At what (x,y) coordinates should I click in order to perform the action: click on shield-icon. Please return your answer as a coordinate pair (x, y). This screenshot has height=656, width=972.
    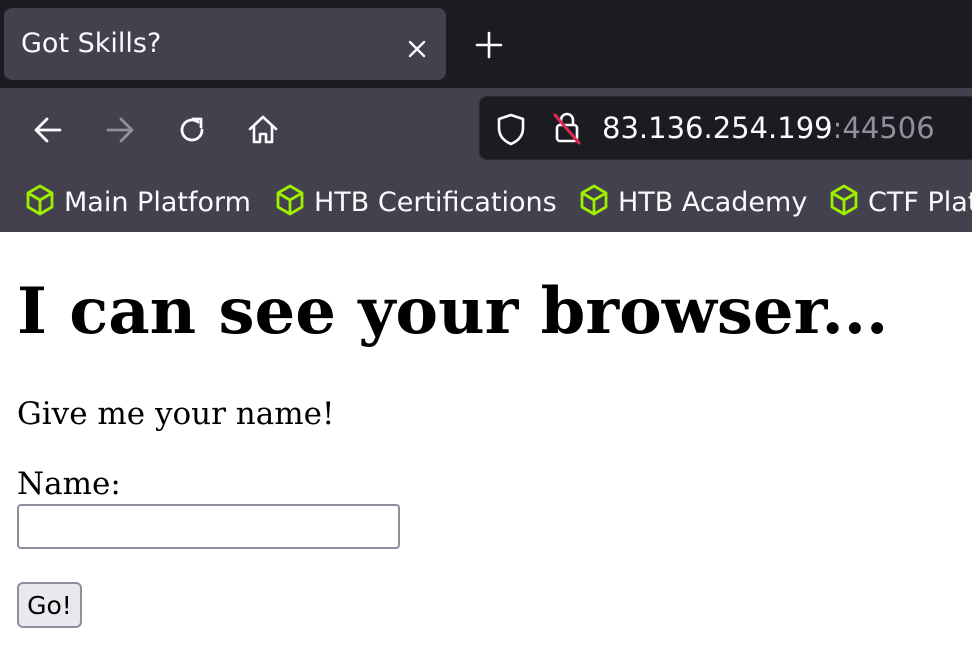
    Looking at the image, I should click on (511, 131).